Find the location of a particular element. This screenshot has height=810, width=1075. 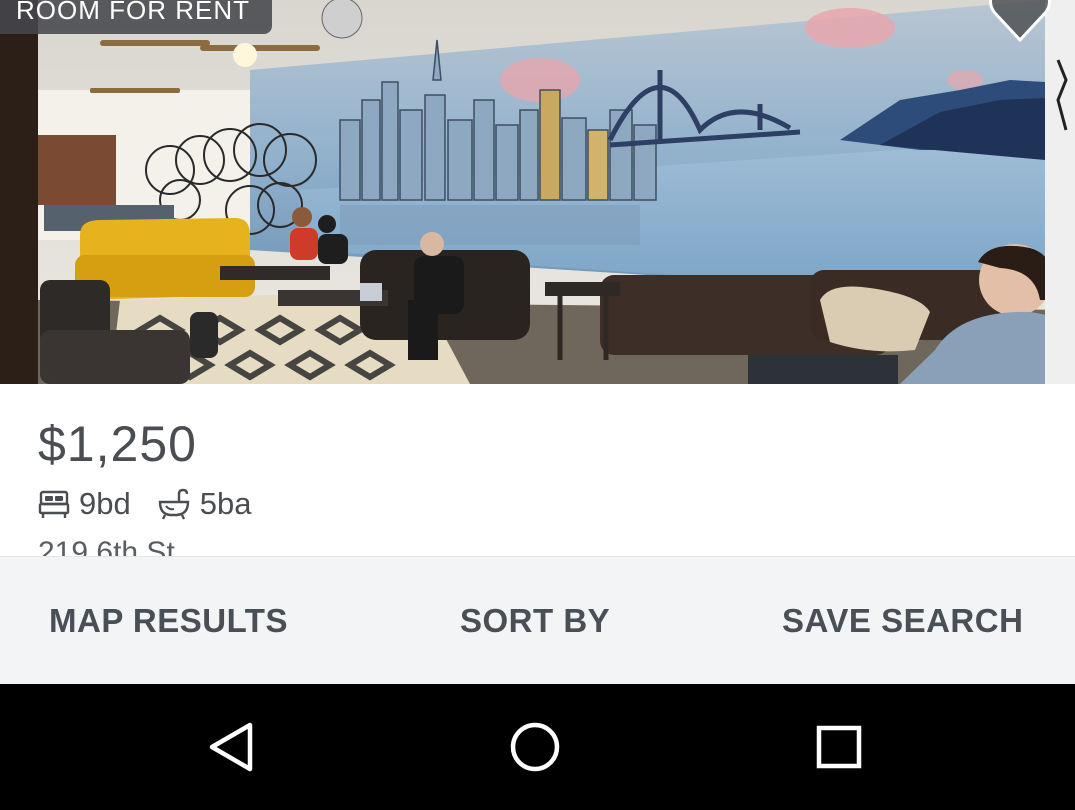

heart-icon is located at coordinates (1020, 21).